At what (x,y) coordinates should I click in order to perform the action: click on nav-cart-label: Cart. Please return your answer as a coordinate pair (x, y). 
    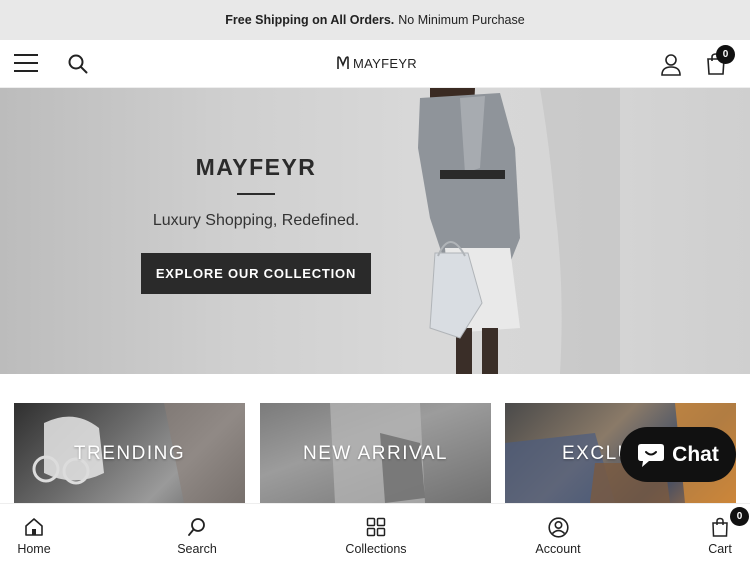
    Looking at the image, I should click on (720, 549).